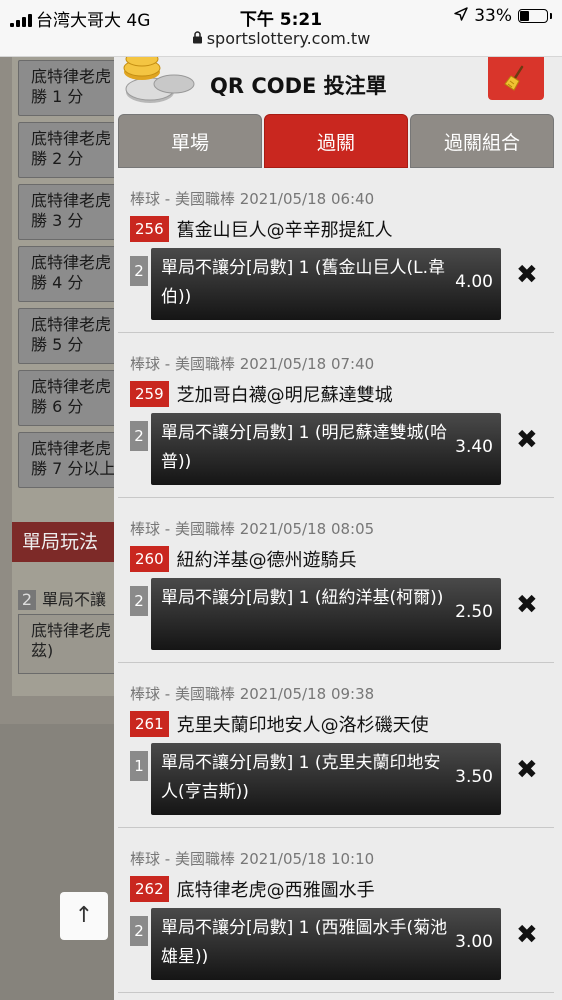 The image size is (562, 1000). I want to click on lock-icon, so click(197, 38).